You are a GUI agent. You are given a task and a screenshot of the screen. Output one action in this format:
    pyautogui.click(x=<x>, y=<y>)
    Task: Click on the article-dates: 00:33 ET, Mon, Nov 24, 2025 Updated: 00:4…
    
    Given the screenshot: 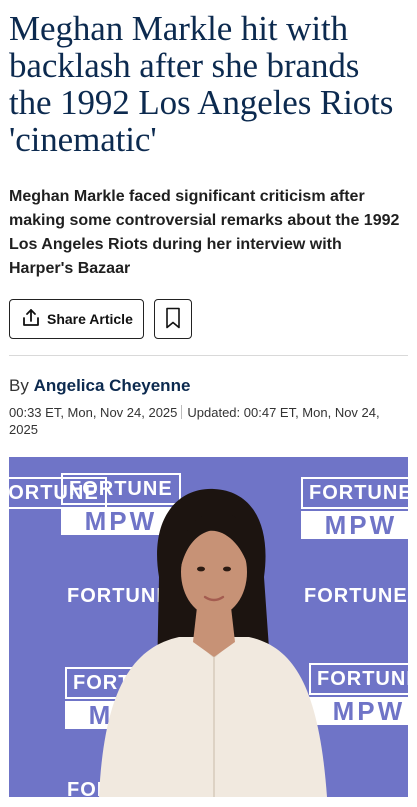 What is the action you would take?
    pyautogui.click(x=208, y=421)
    